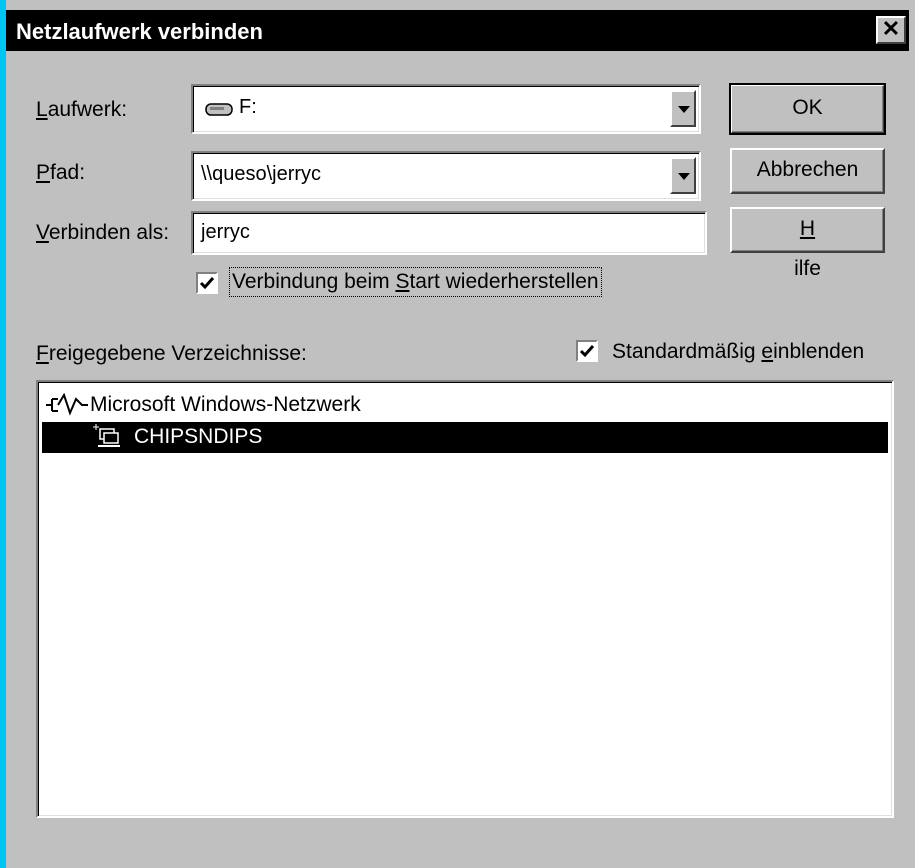 The image size is (915, 868). What do you see at coordinates (108, 440) in the screenshot?
I see `workgroup-icon` at bounding box center [108, 440].